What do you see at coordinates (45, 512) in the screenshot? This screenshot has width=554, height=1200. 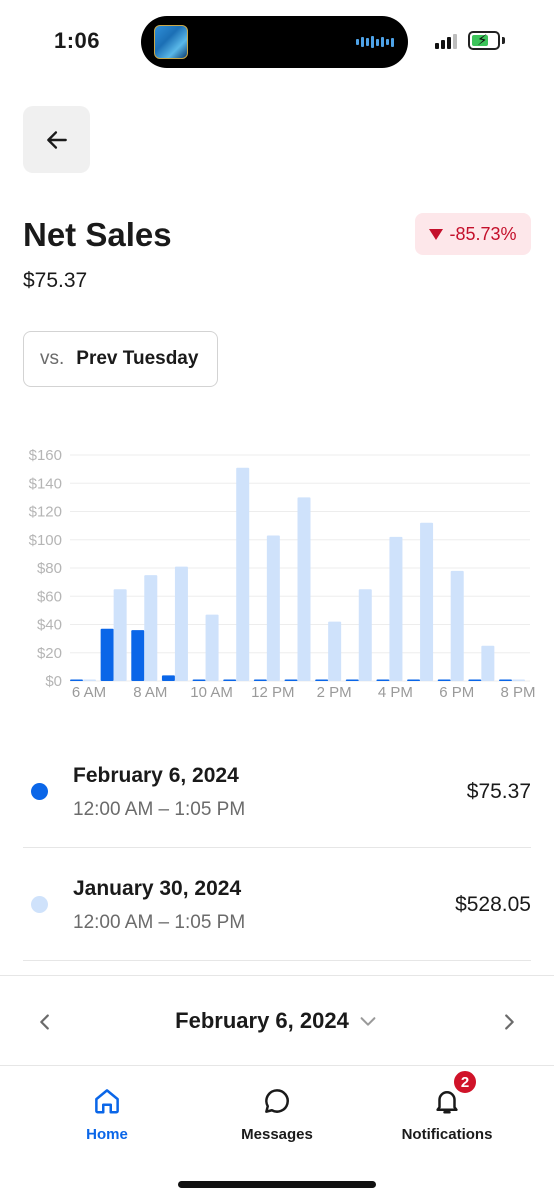 I see `y-tick-label: $120` at bounding box center [45, 512].